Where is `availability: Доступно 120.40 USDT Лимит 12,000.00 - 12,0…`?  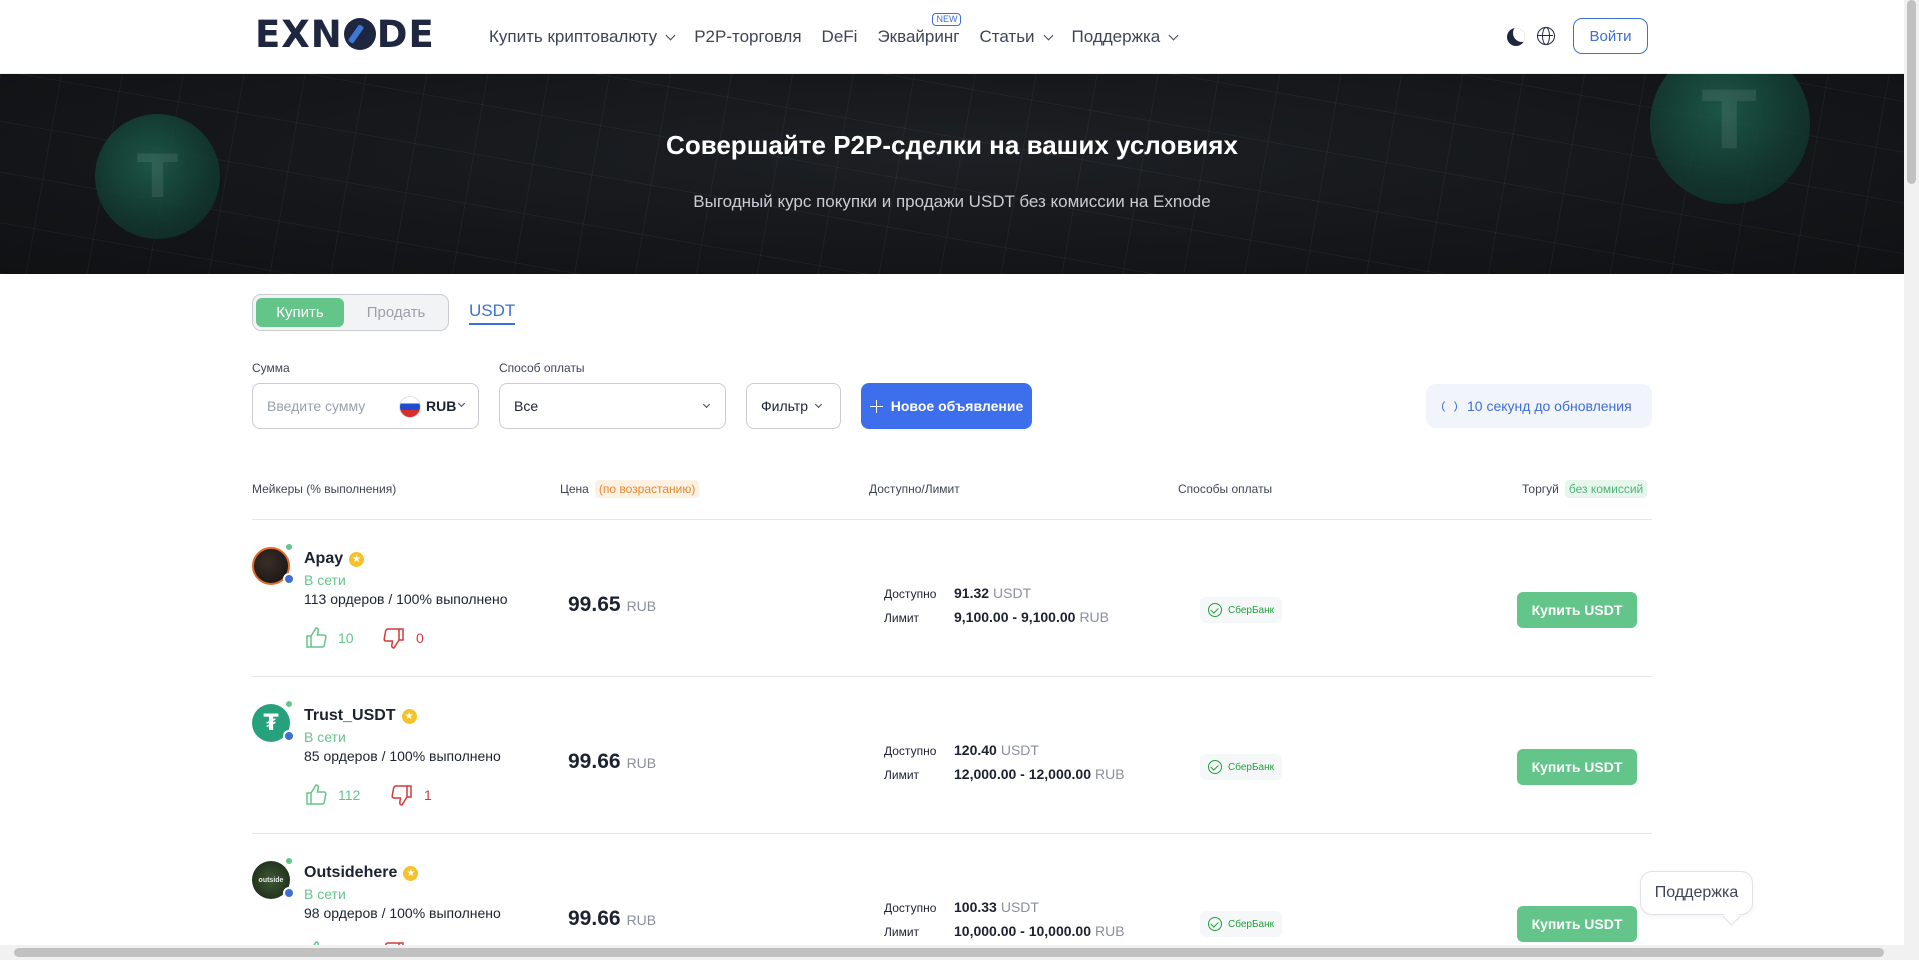 availability: Доступно 120.40 USDT Лимит 12,000.00 - 12,0… is located at coordinates (1004, 766).